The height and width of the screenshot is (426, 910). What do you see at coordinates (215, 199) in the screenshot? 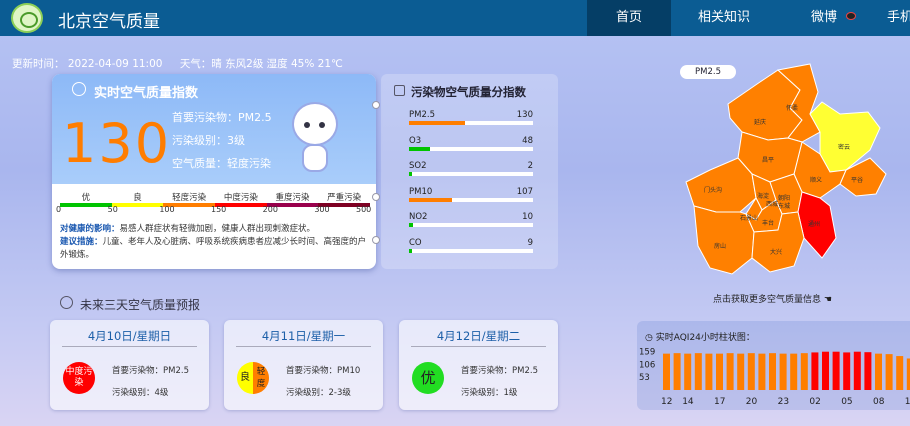
I see `aqi-scale-bar: 优 良 轻度污染 中度污染 重度污染 严重污染` at bounding box center [215, 199].